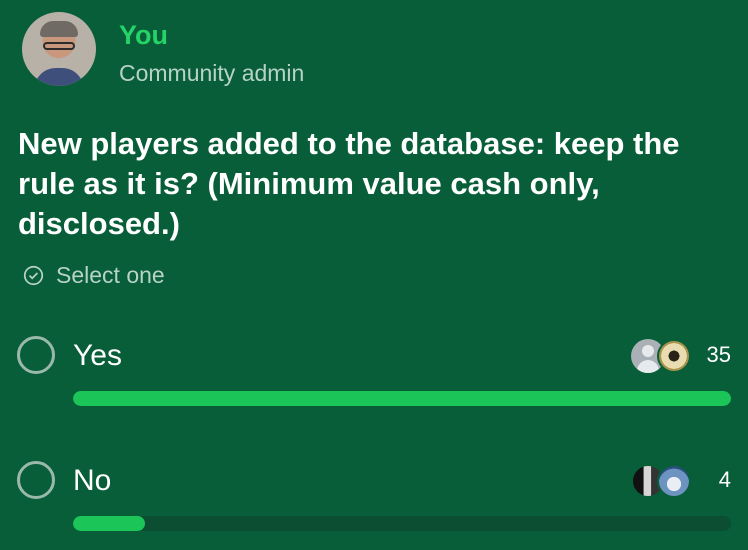  Describe the element at coordinates (110, 275) in the screenshot. I see `hint-text: Select one` at that location.